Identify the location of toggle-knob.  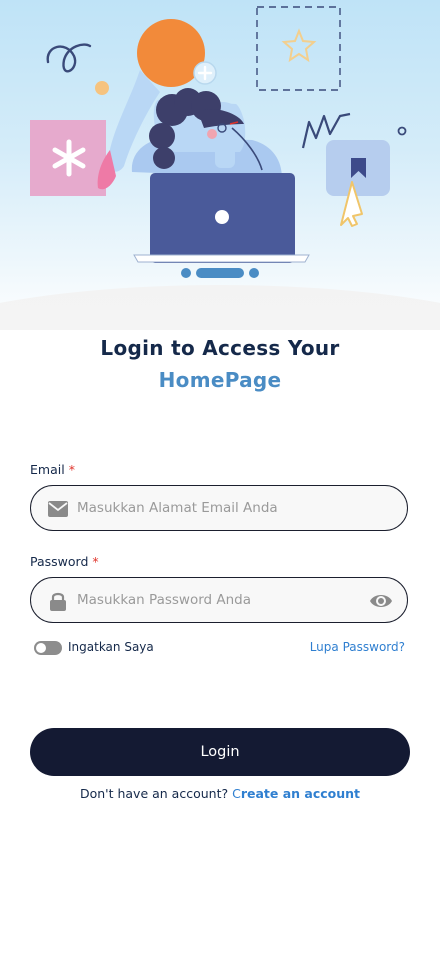
(41, 648).